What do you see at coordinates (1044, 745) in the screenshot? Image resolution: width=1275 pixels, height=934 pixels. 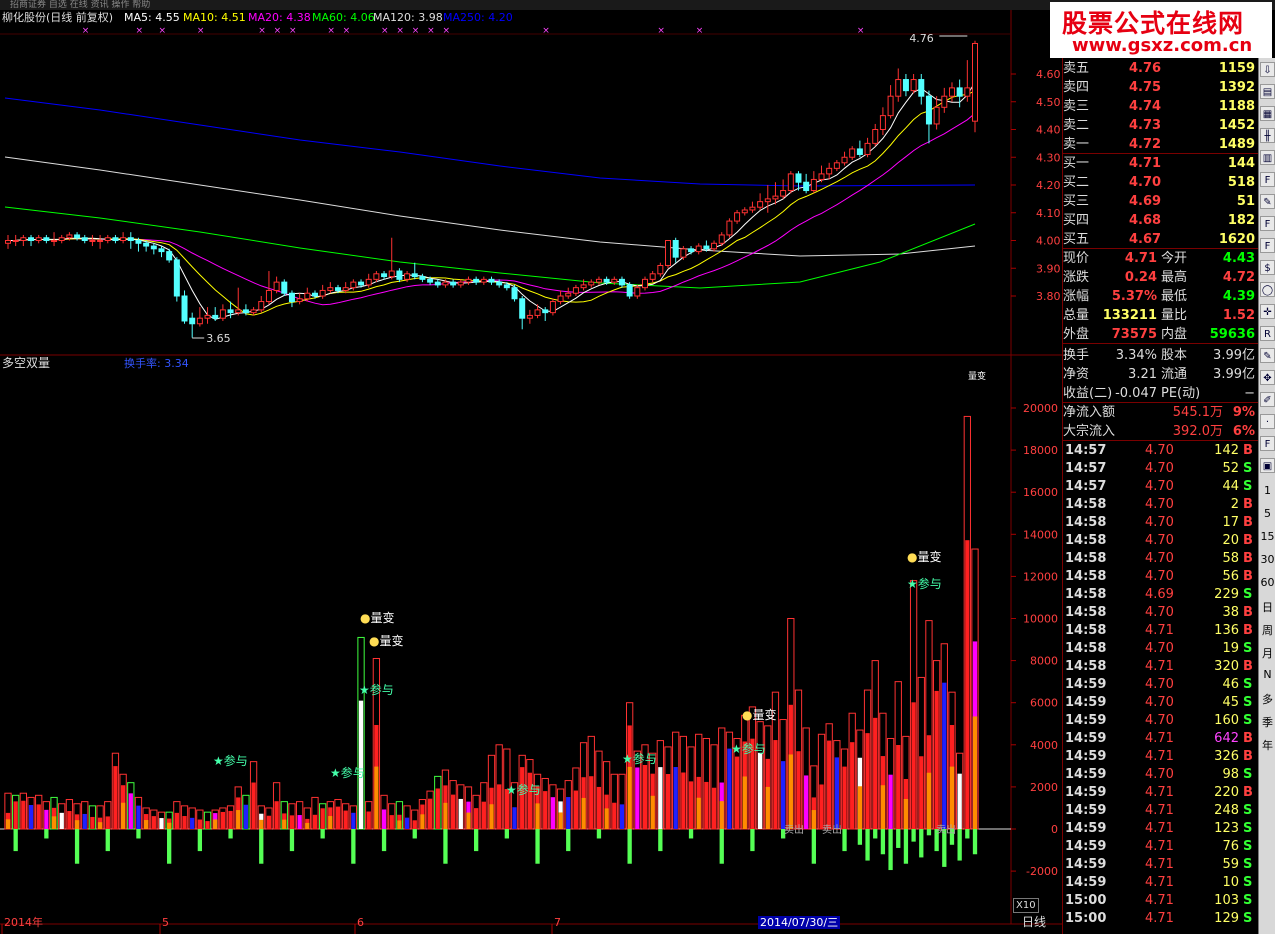 I see `volume-tick-label: 4000` at bounding box center [1044, 745].